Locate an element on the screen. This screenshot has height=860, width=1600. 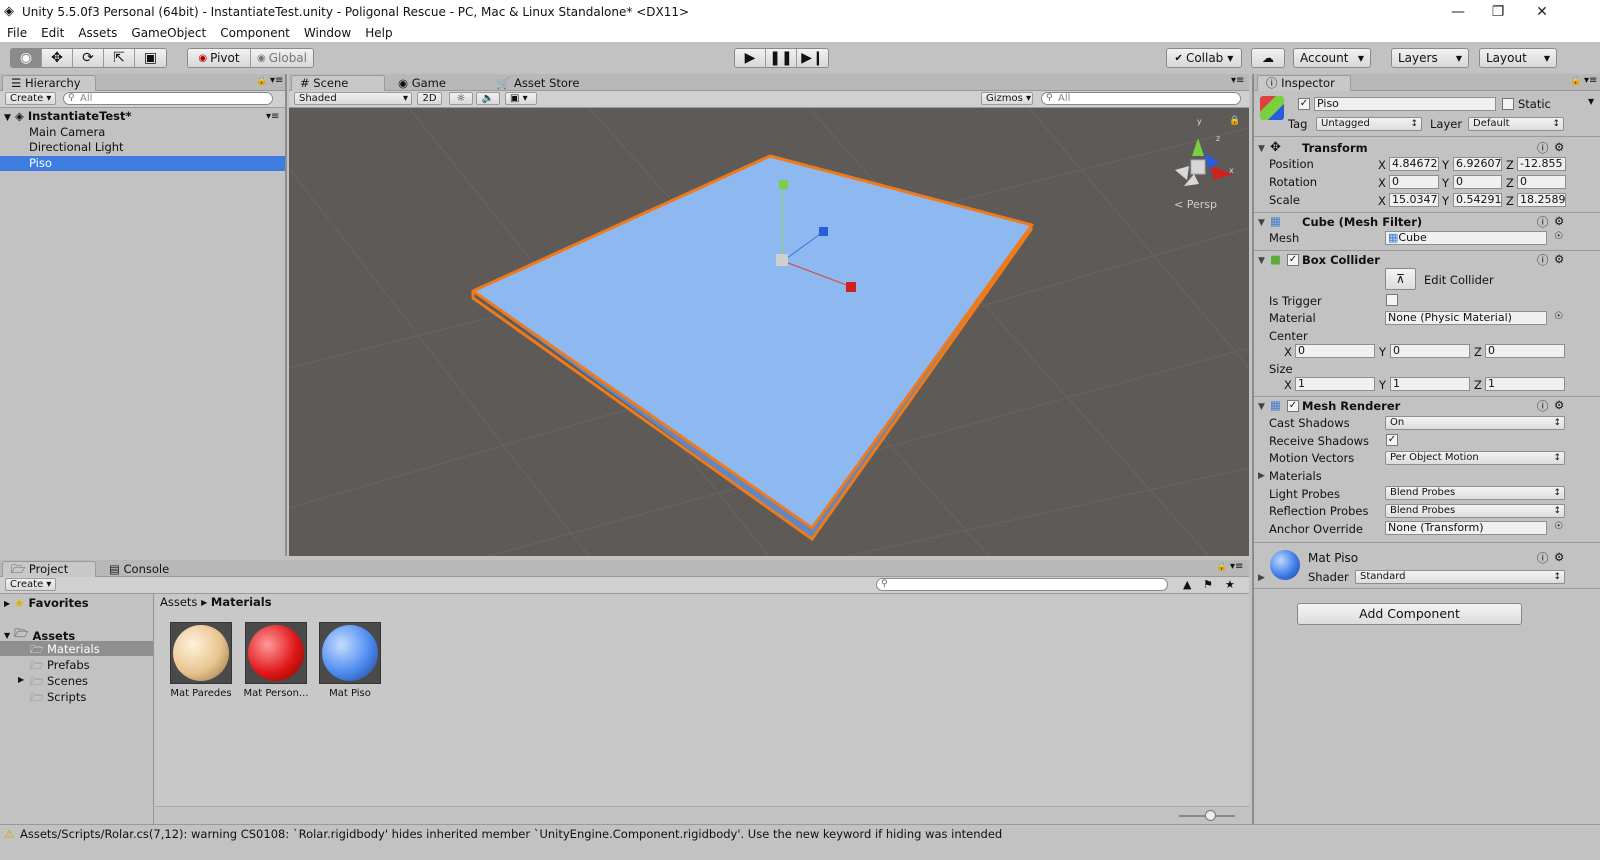
active-checkbox: ✓ is located at coordinates (1304, 104).